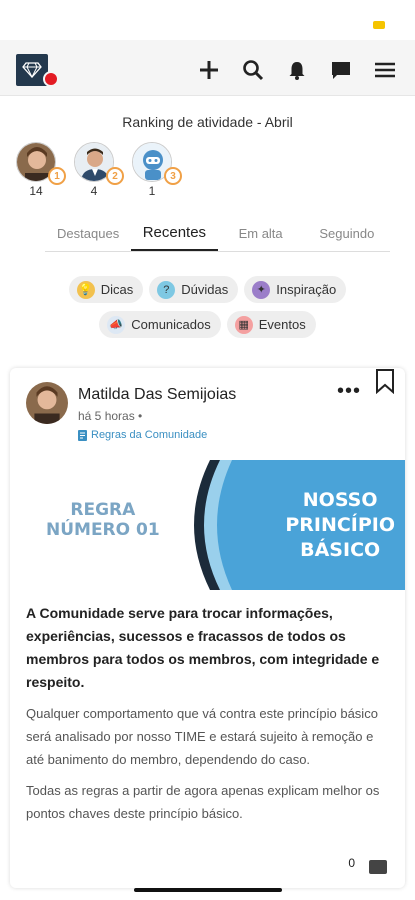 The width and height of the screenshot is (415, 900). What do you see at coordinates (88, 235) in the screenshot?
I see `tab-destaques: Destaques` at bounding box center [88, 235].